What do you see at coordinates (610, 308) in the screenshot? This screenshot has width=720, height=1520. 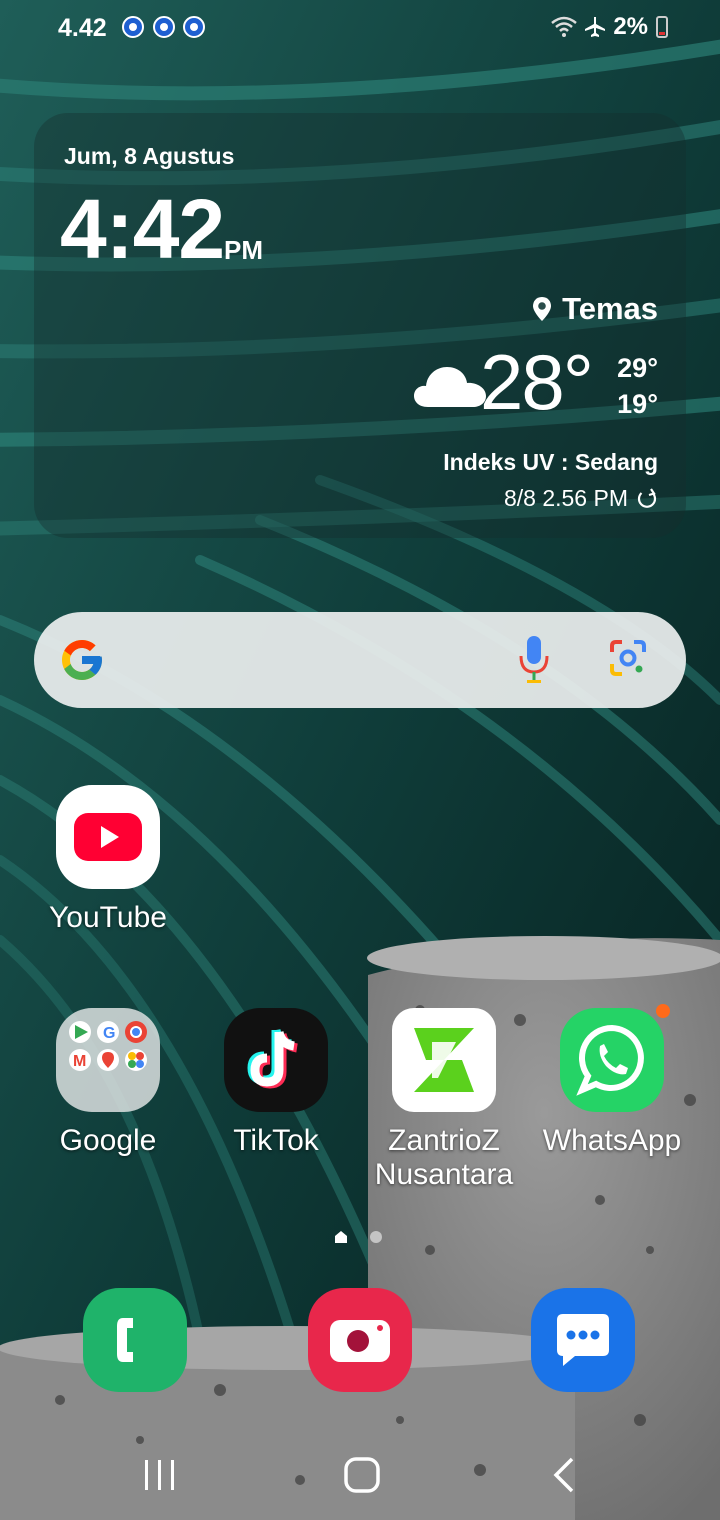 I see `weather-location-label: Temas` at bounding box center [610, 308].